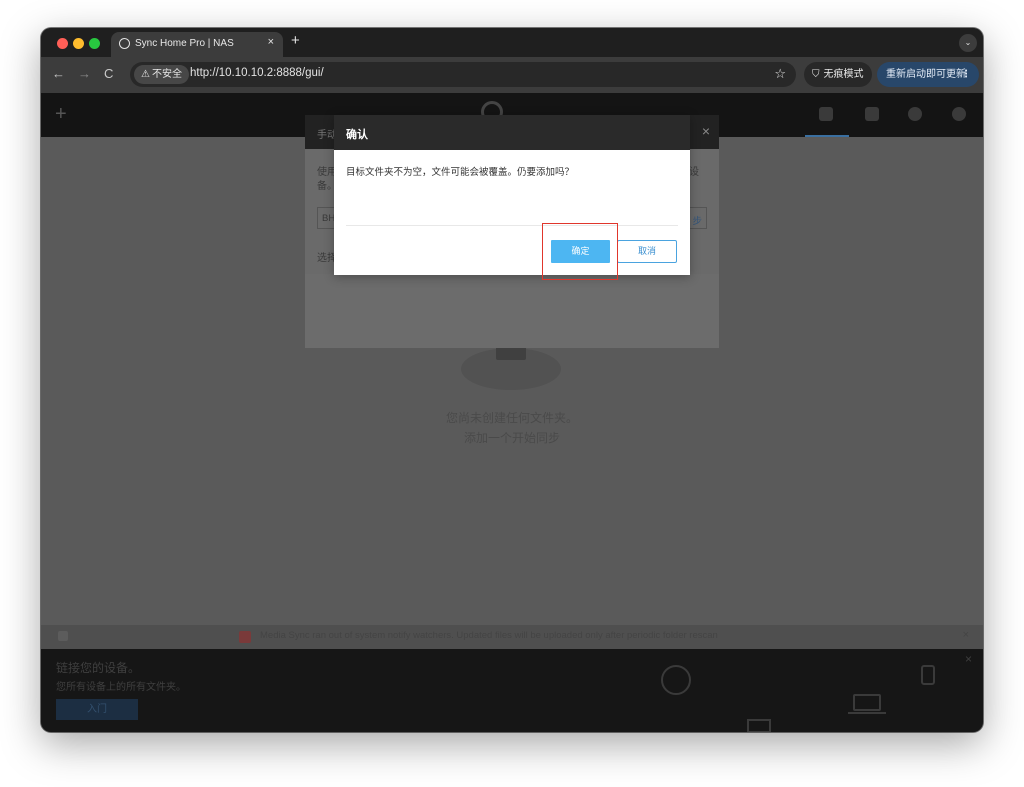 The height and width of the screenshot is (787, 1024). Describe the element at coordinates (968, 659) in the screenshot. I see `onboarding-close-icon: ×` at that location.